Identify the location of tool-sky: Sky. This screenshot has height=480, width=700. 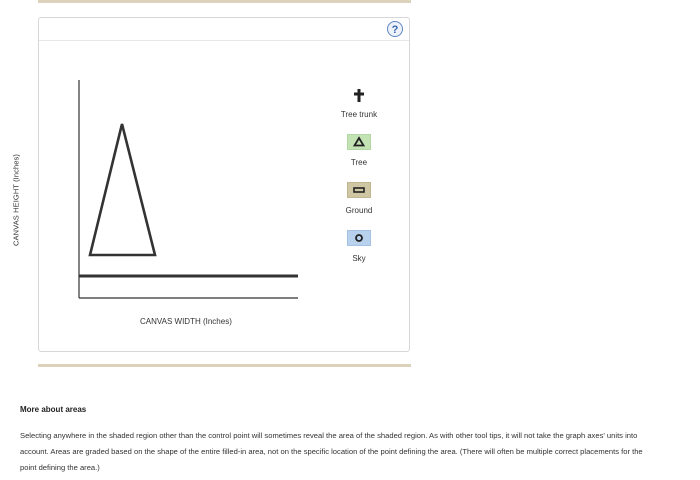
(359, 246).